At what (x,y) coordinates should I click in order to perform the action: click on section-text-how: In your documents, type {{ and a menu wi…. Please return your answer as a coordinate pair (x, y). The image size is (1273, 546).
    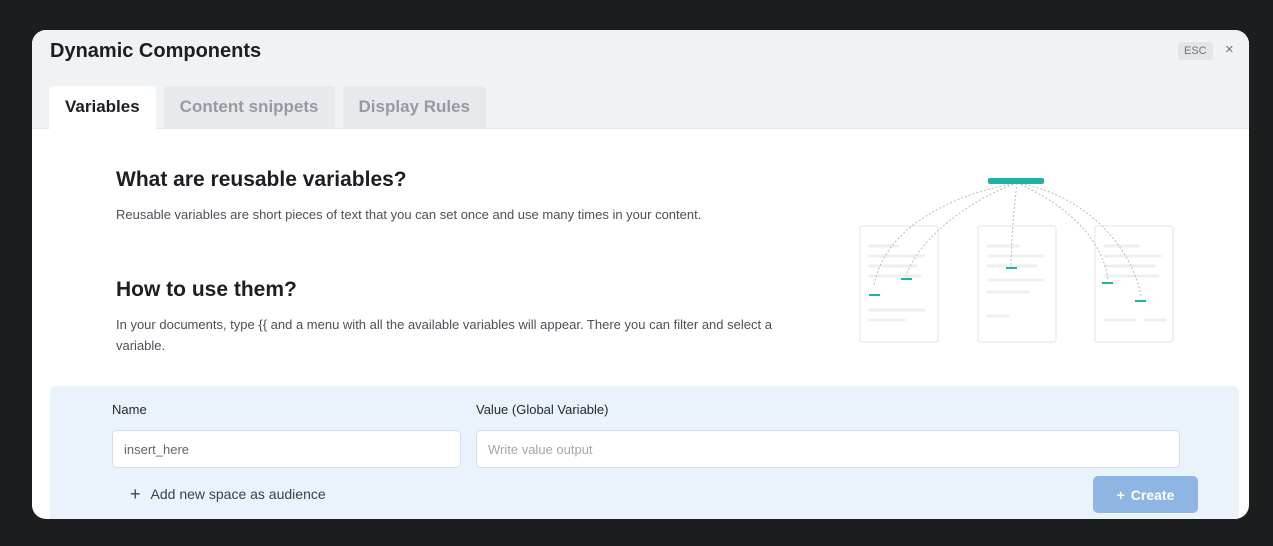
    Looking at the image, I should click on (444, 335).